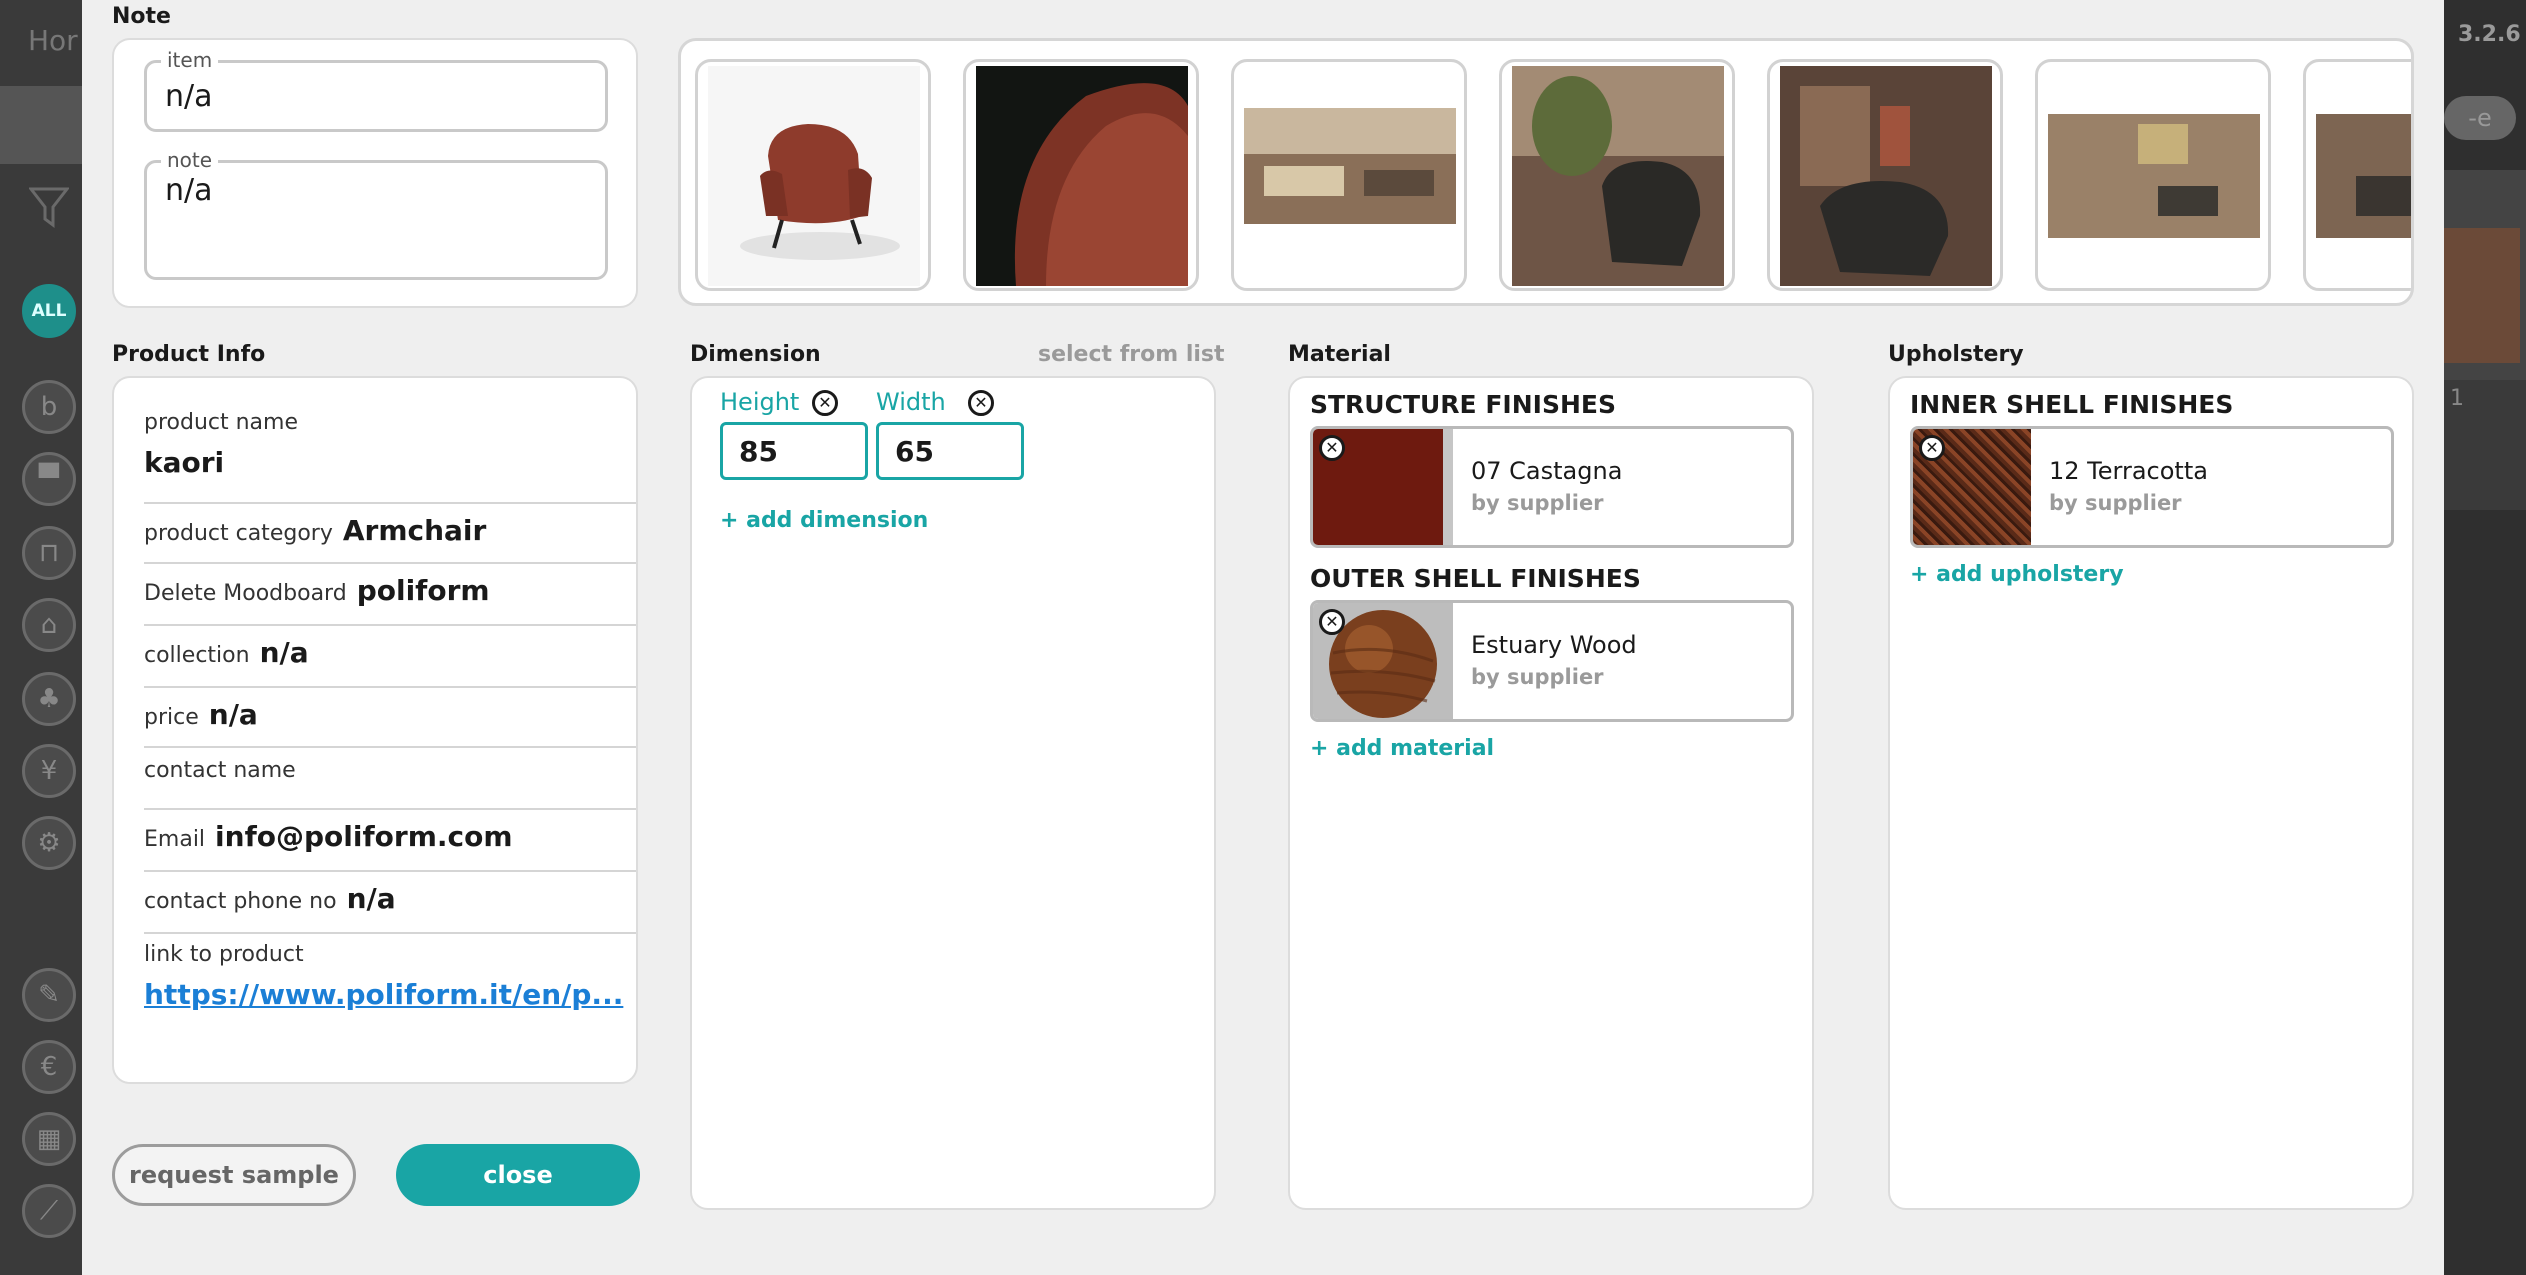 The image size is (2526, 1275). I want to click on contact-name-row: contact name, so click(390, 784).